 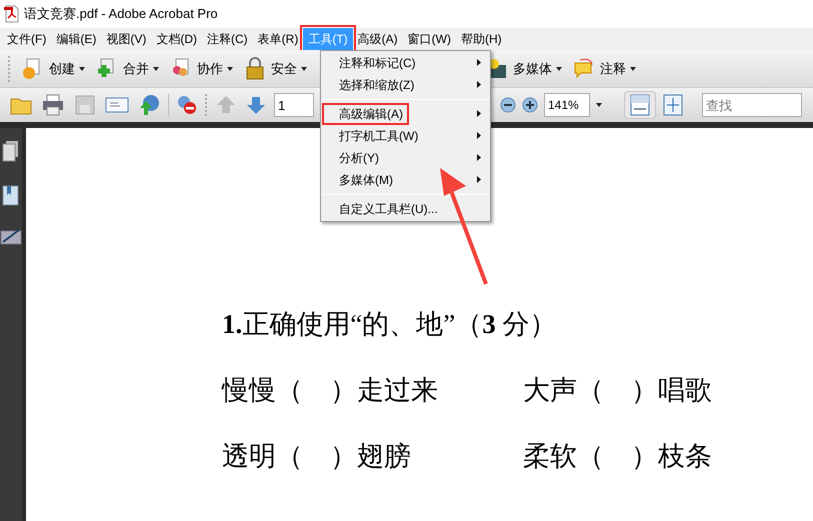 I want to click on menu-item: 注释(C), so click(x=227, y=39).